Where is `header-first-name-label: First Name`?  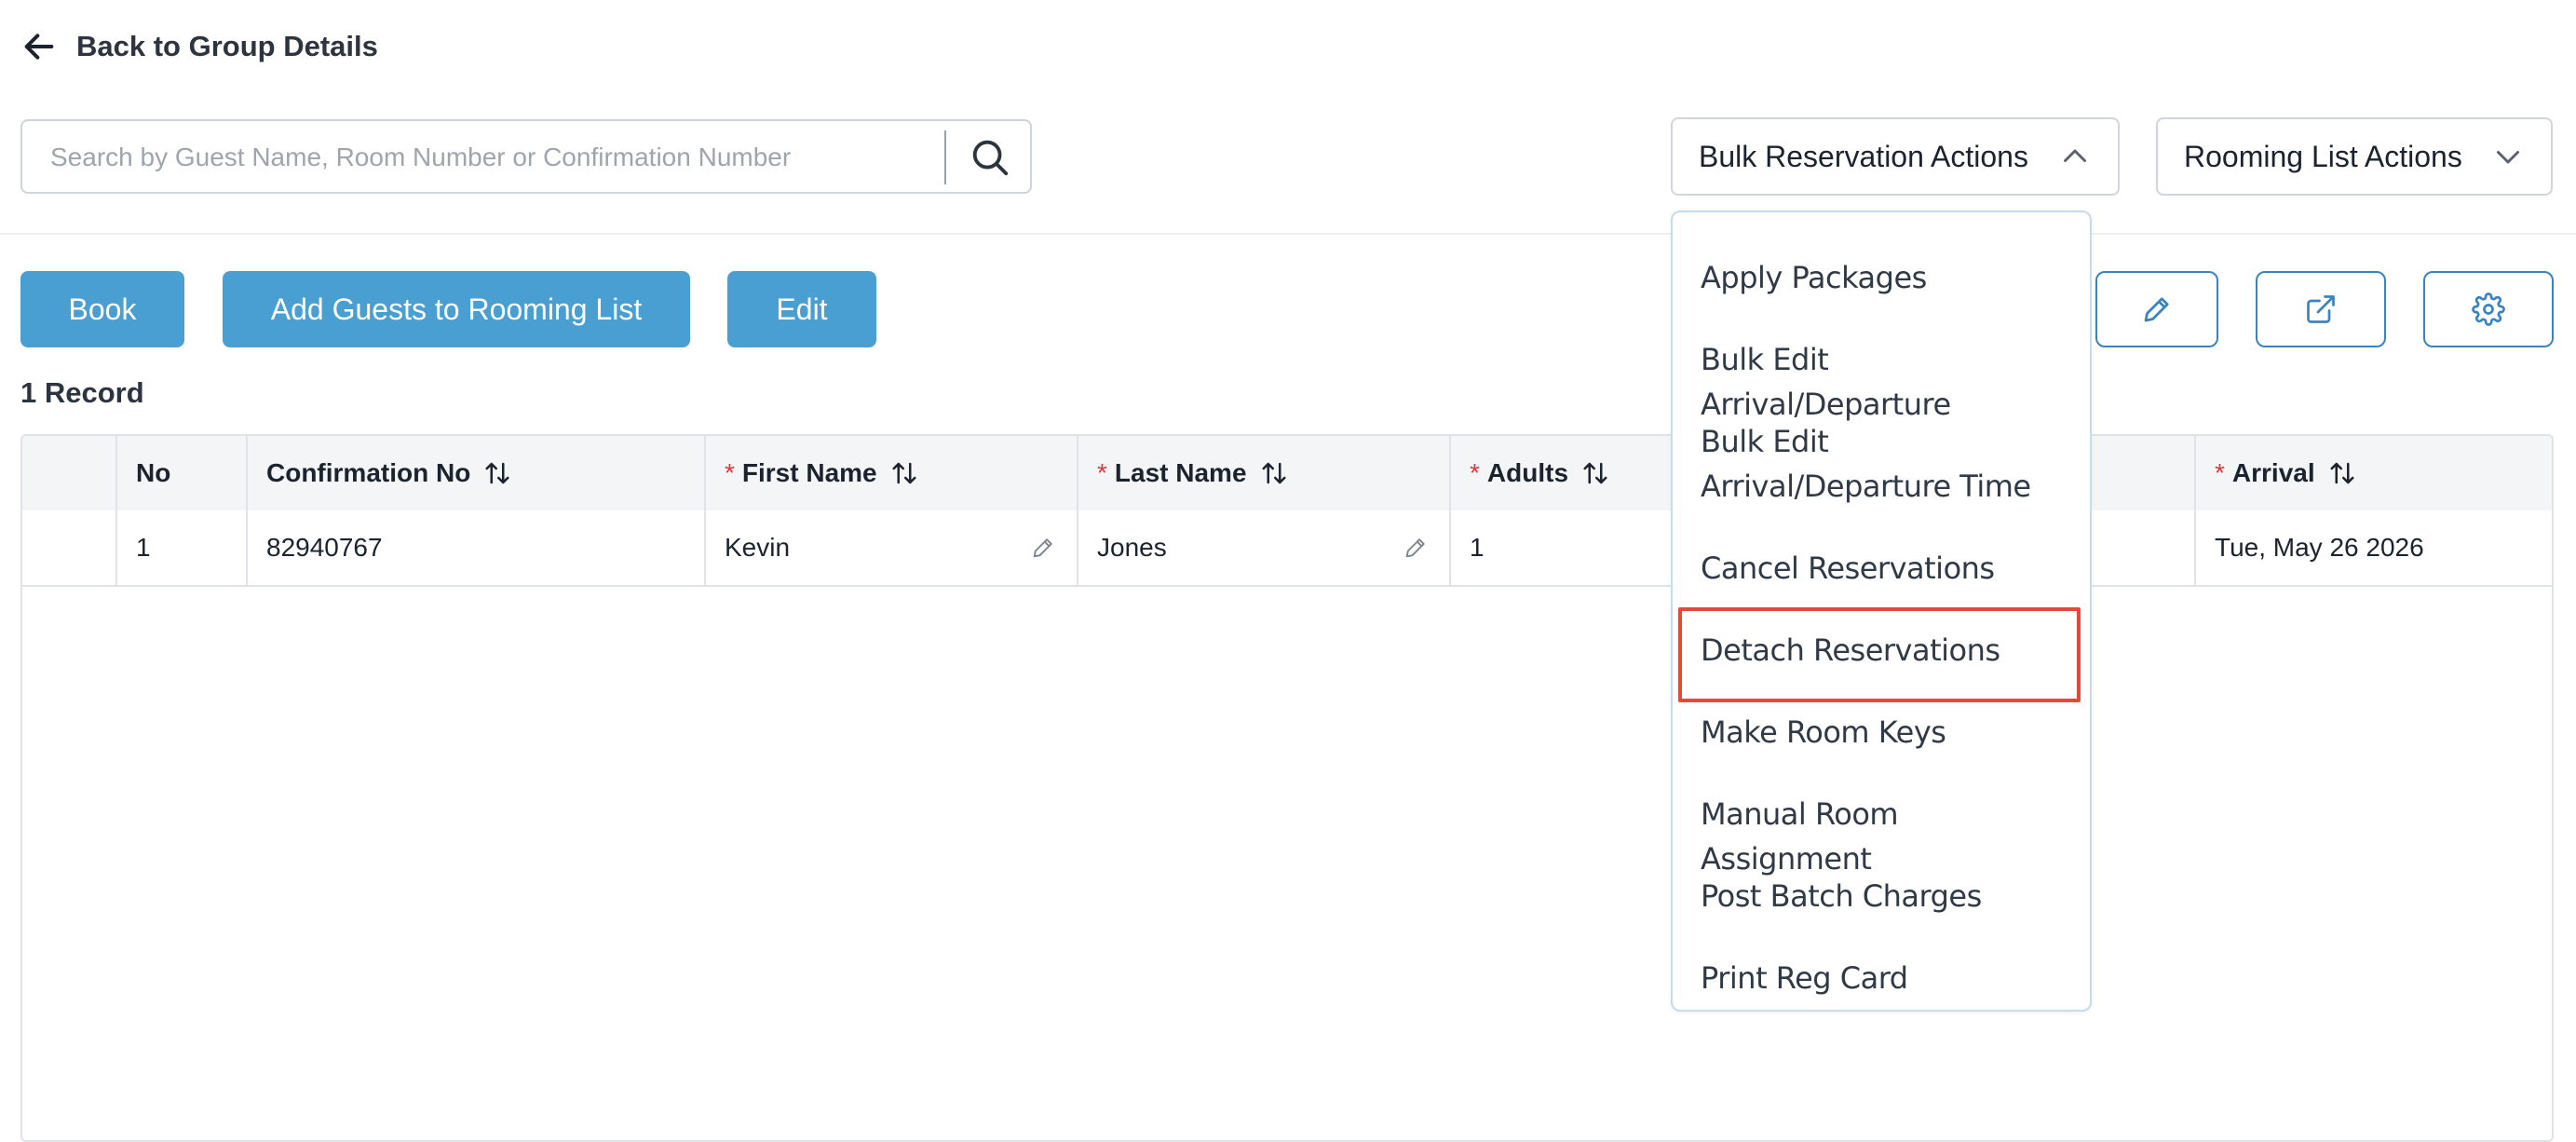
header-first-name-label: First Name is located at coordinates (809, 473).